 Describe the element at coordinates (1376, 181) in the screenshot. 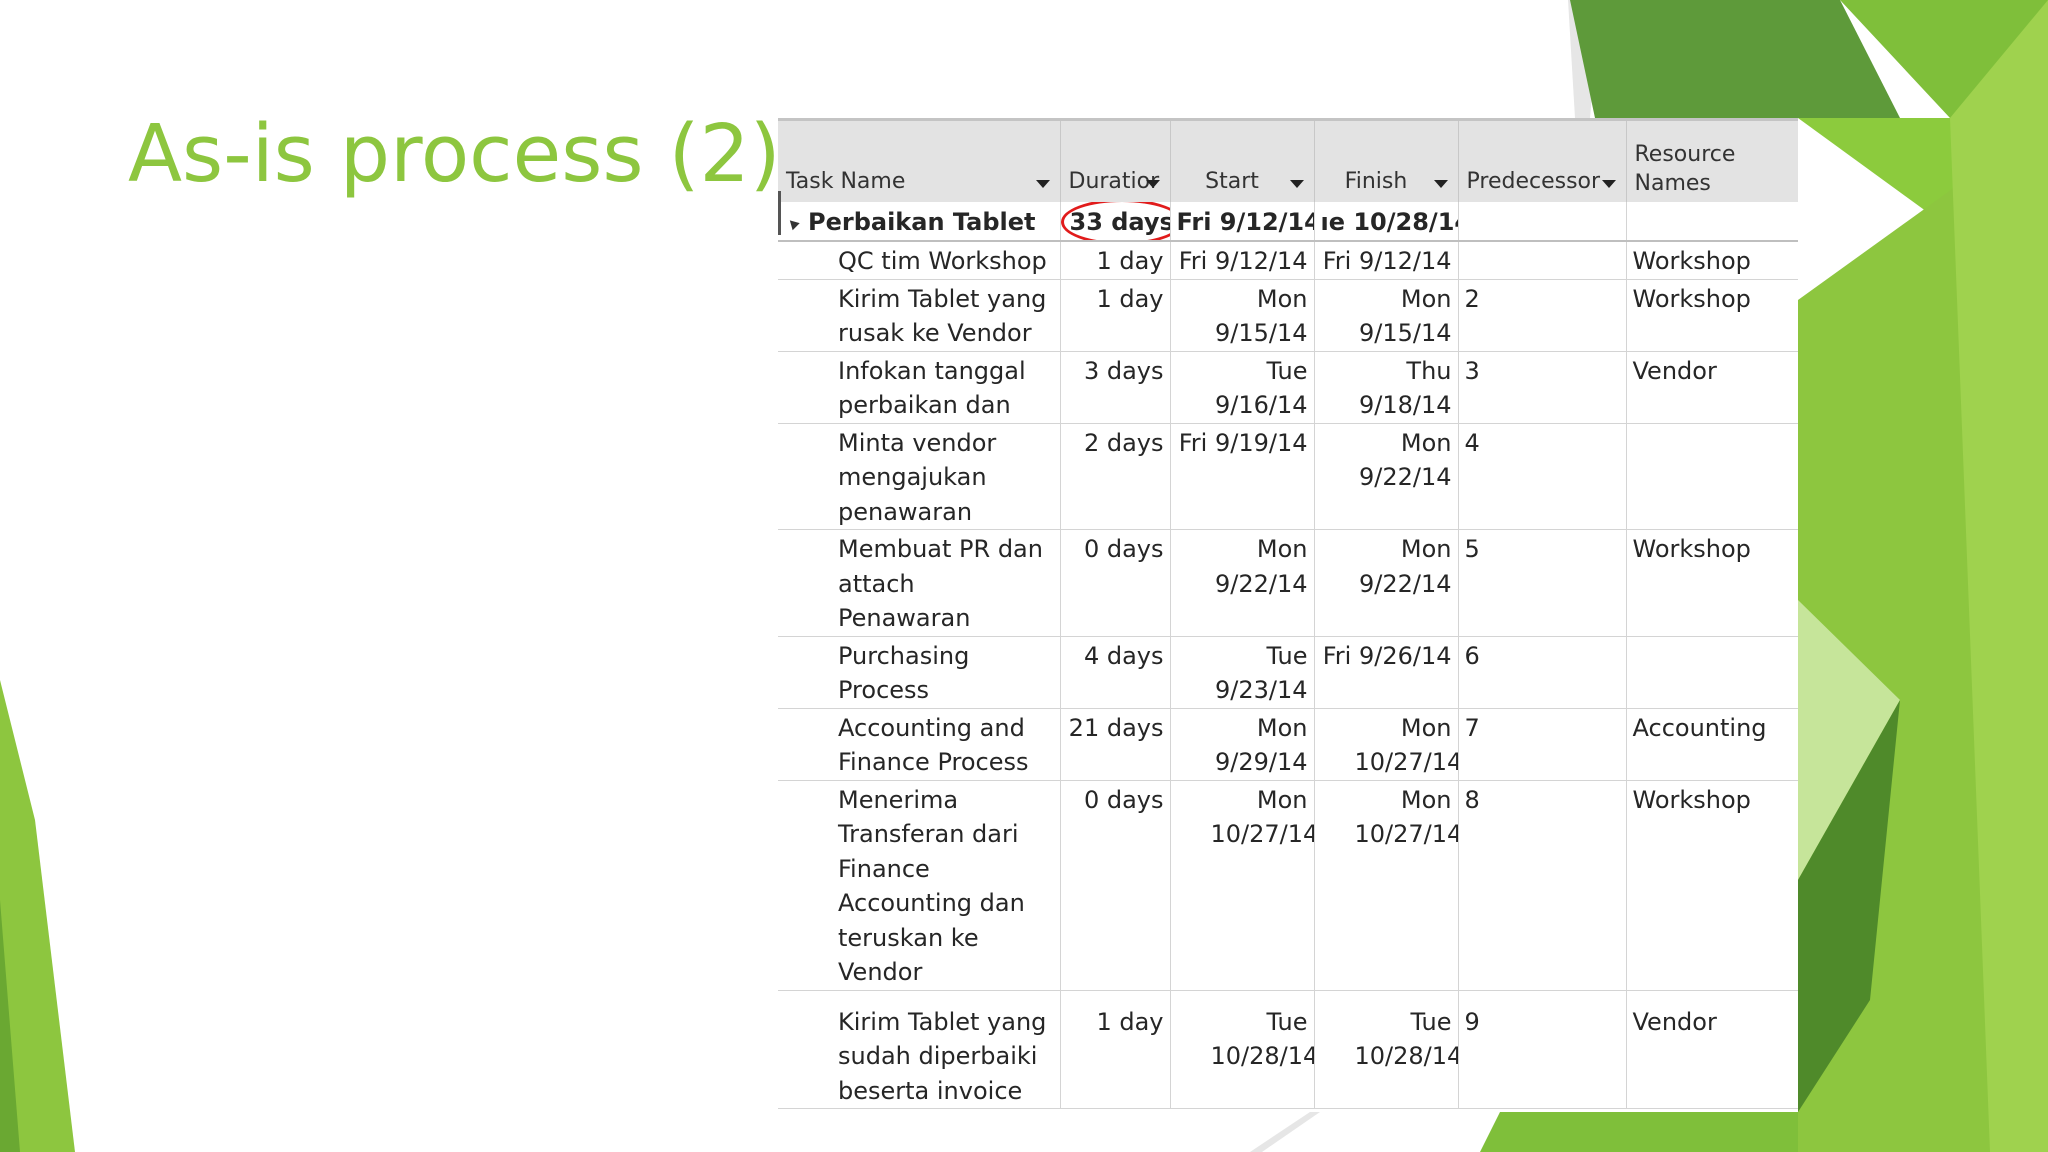

I see `header-label: Finish` at that location.